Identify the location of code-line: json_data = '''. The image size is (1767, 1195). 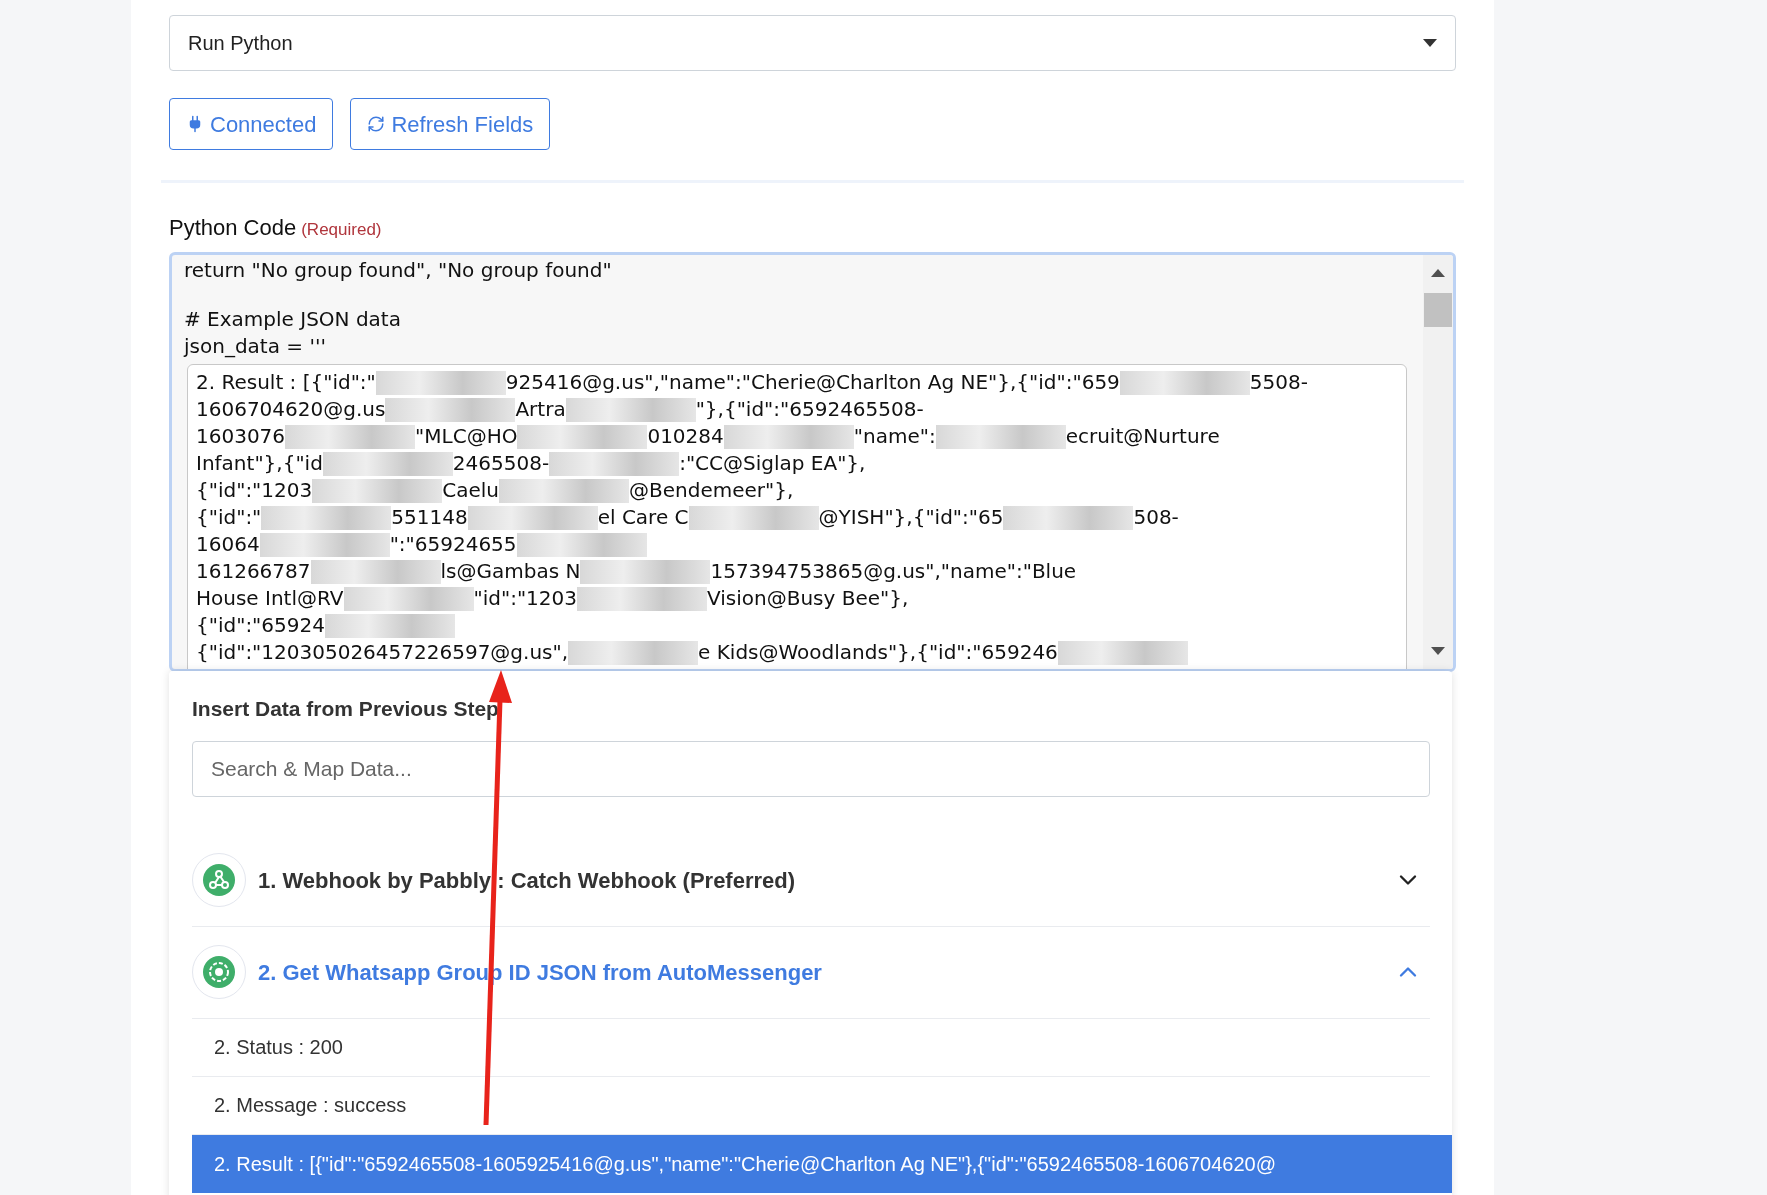
(255, 346).